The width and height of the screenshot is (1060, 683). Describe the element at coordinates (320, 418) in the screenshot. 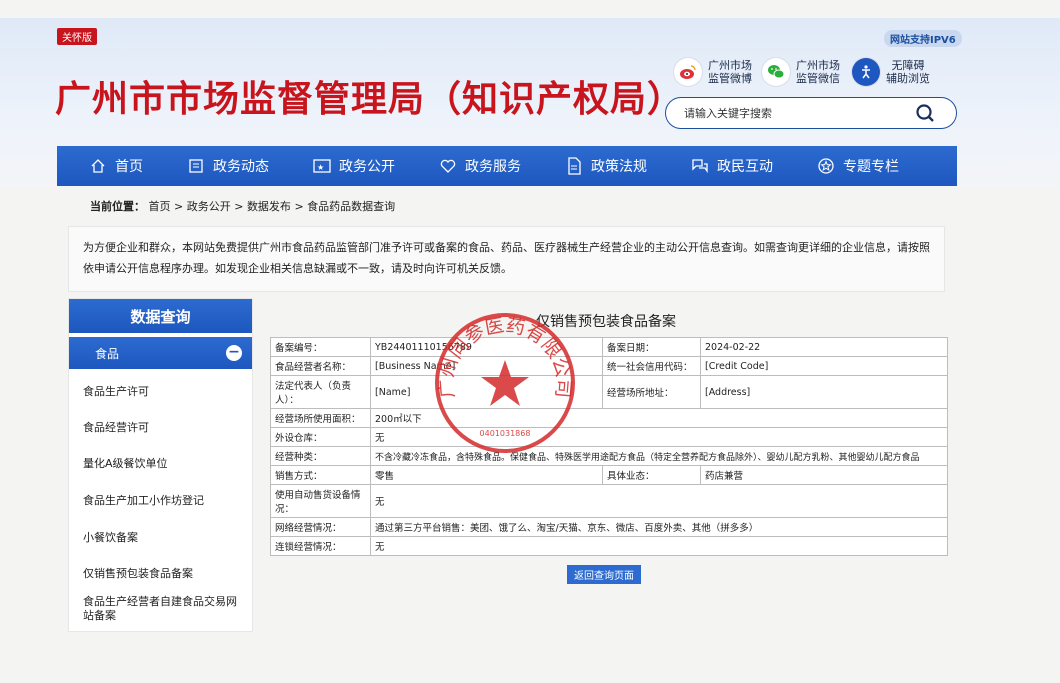

I see `field-label: 经营场所使用面积：` at that location.